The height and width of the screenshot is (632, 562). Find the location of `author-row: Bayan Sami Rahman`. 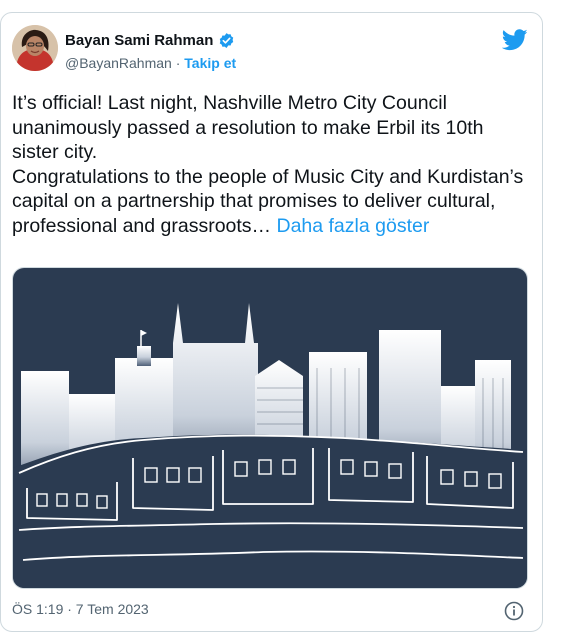

author-row: Bayan Sami Rahman is located at coordinates (150, 40).